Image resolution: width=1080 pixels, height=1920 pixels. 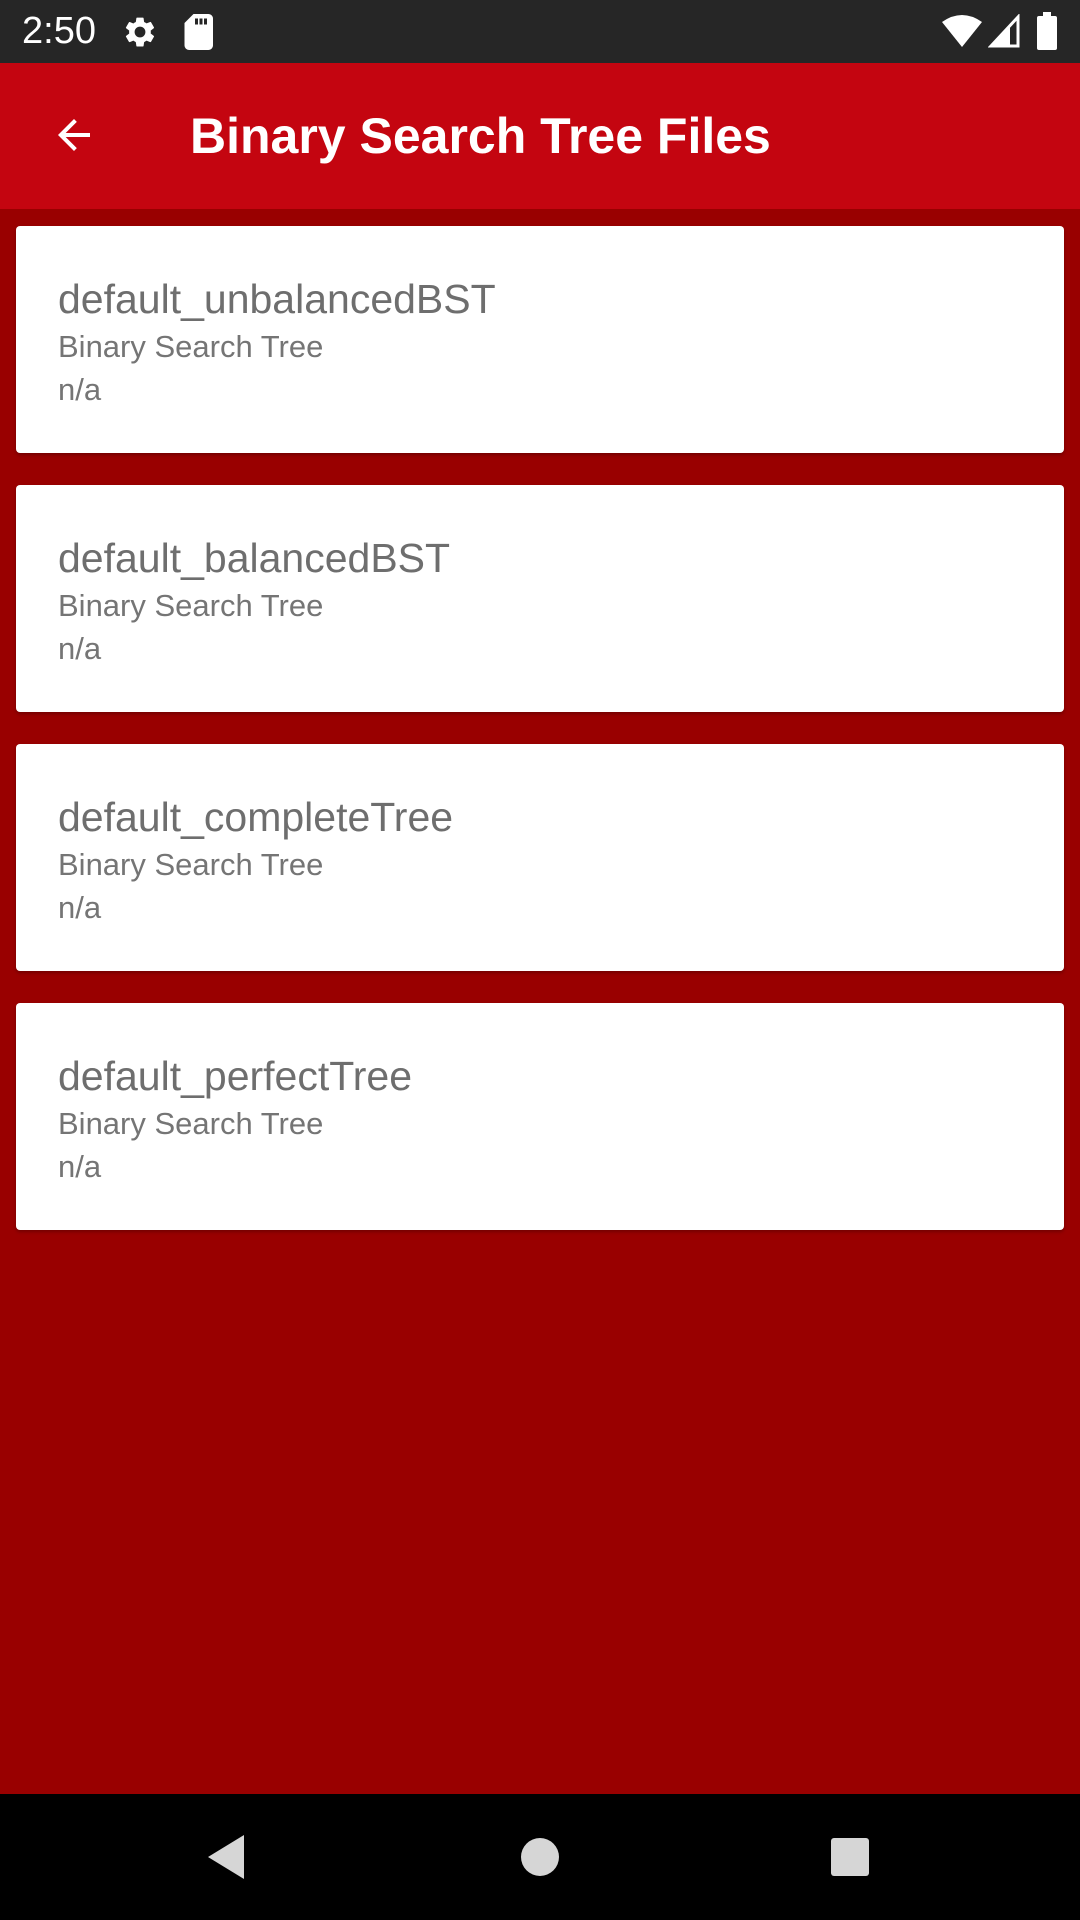 What do you see at coordinates (59, 31) in the screenshot?
I see `status-time: 2:50` at bounding box center [59, 31].